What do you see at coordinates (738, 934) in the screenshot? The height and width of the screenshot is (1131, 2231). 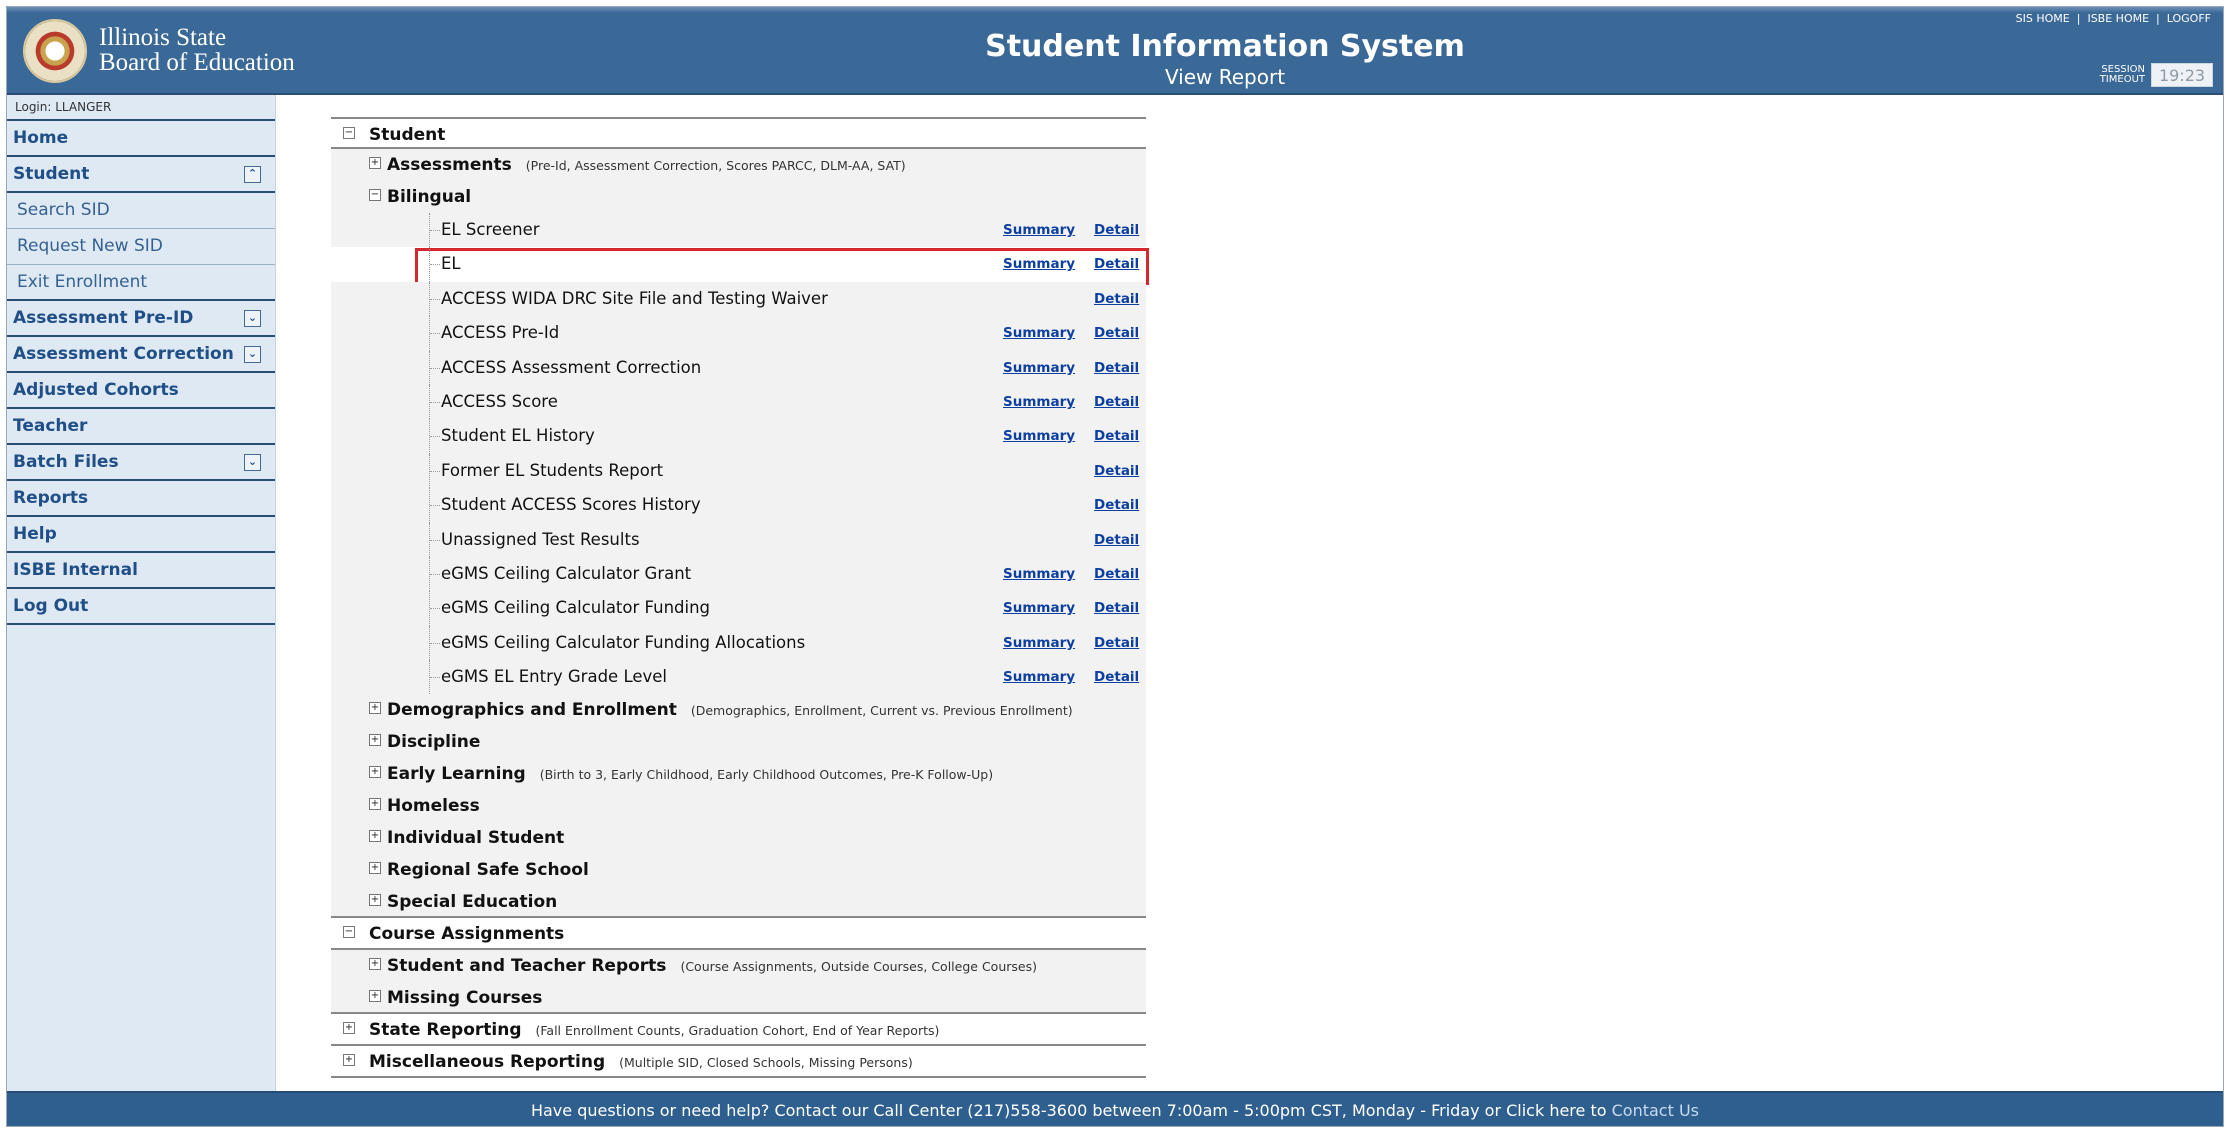 I see `tree-section-course-assignments: − Course Assignments` at bounding box center [738, 934].